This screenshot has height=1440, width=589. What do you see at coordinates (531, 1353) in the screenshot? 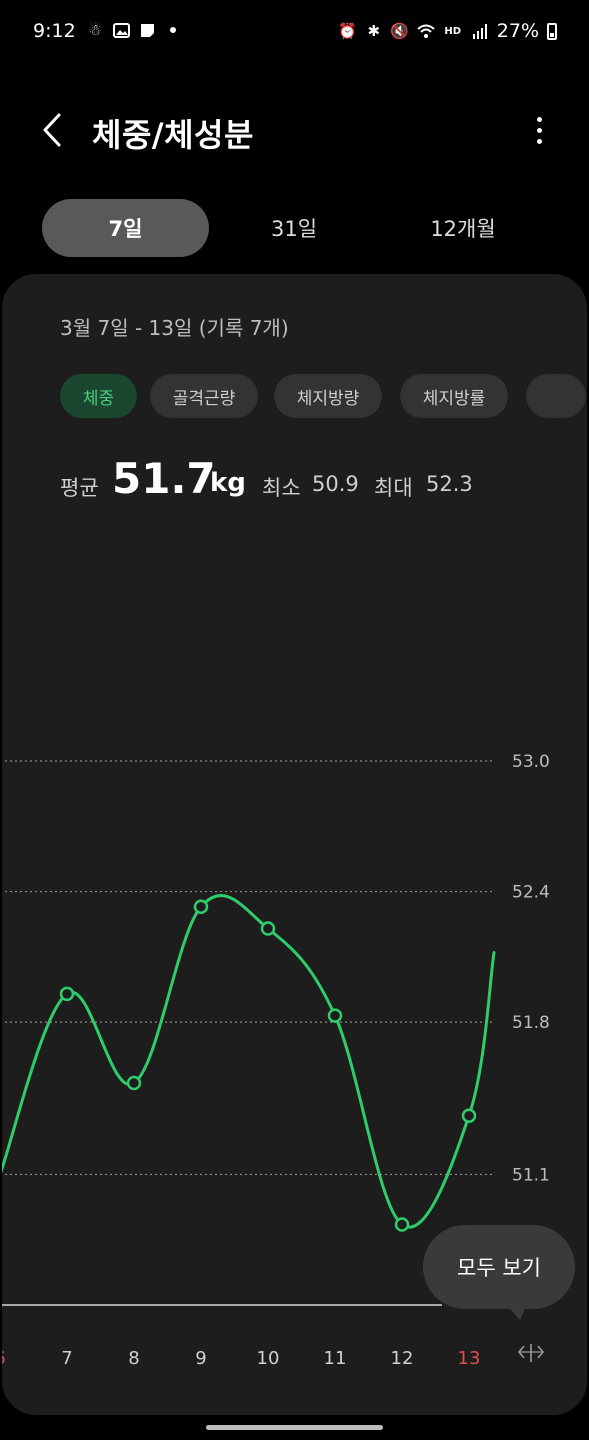
I see `scroll-horizontal-icon` at bounding box center [531, 1353].